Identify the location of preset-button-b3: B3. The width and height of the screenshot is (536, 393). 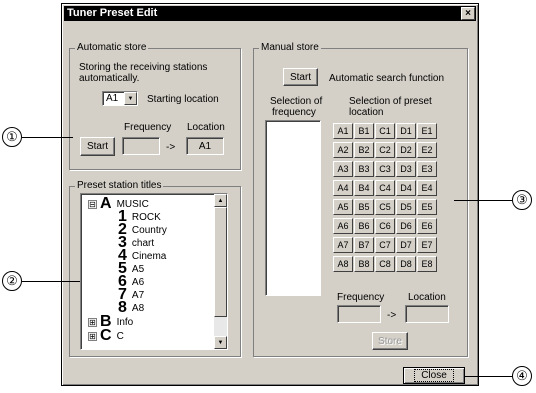
(364, 169).